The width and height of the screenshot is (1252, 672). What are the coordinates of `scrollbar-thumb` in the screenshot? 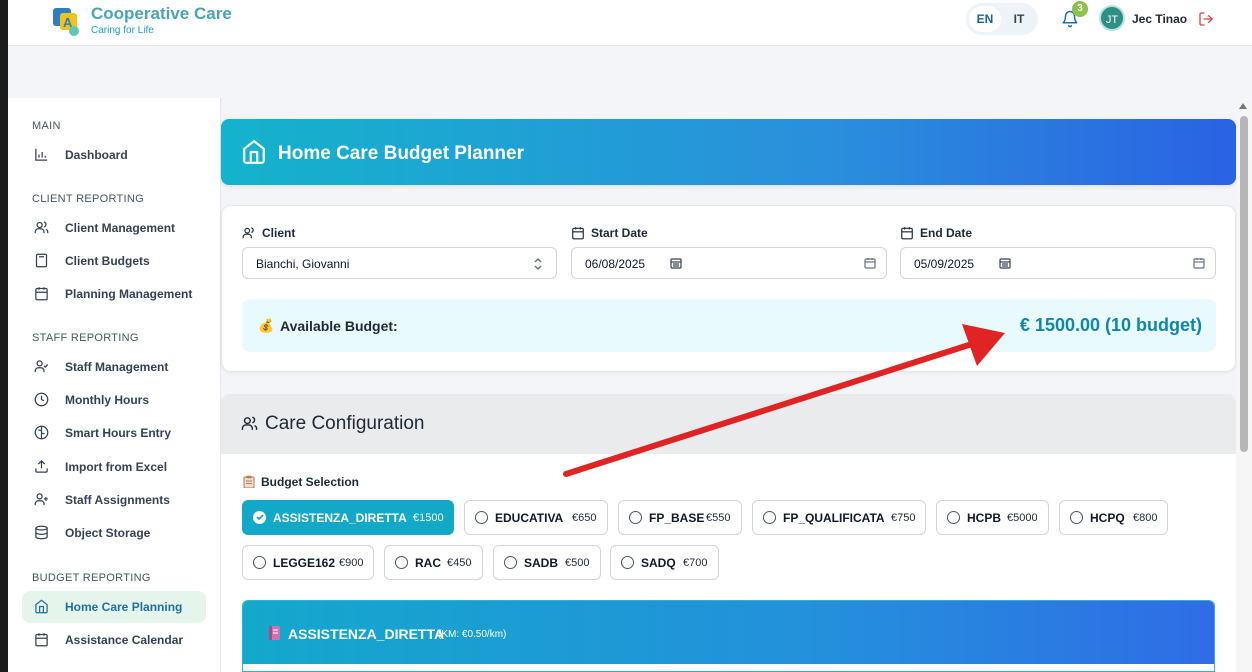 It's located at (1244, 284).